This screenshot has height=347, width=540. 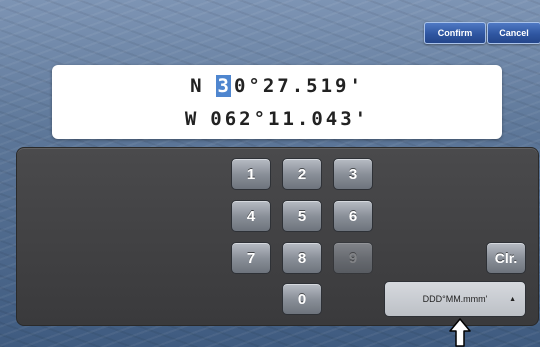 What do you see at coordinates (302, 258) in the screenshot?
I see `key-8: 8` at bounding box center [302, 258].